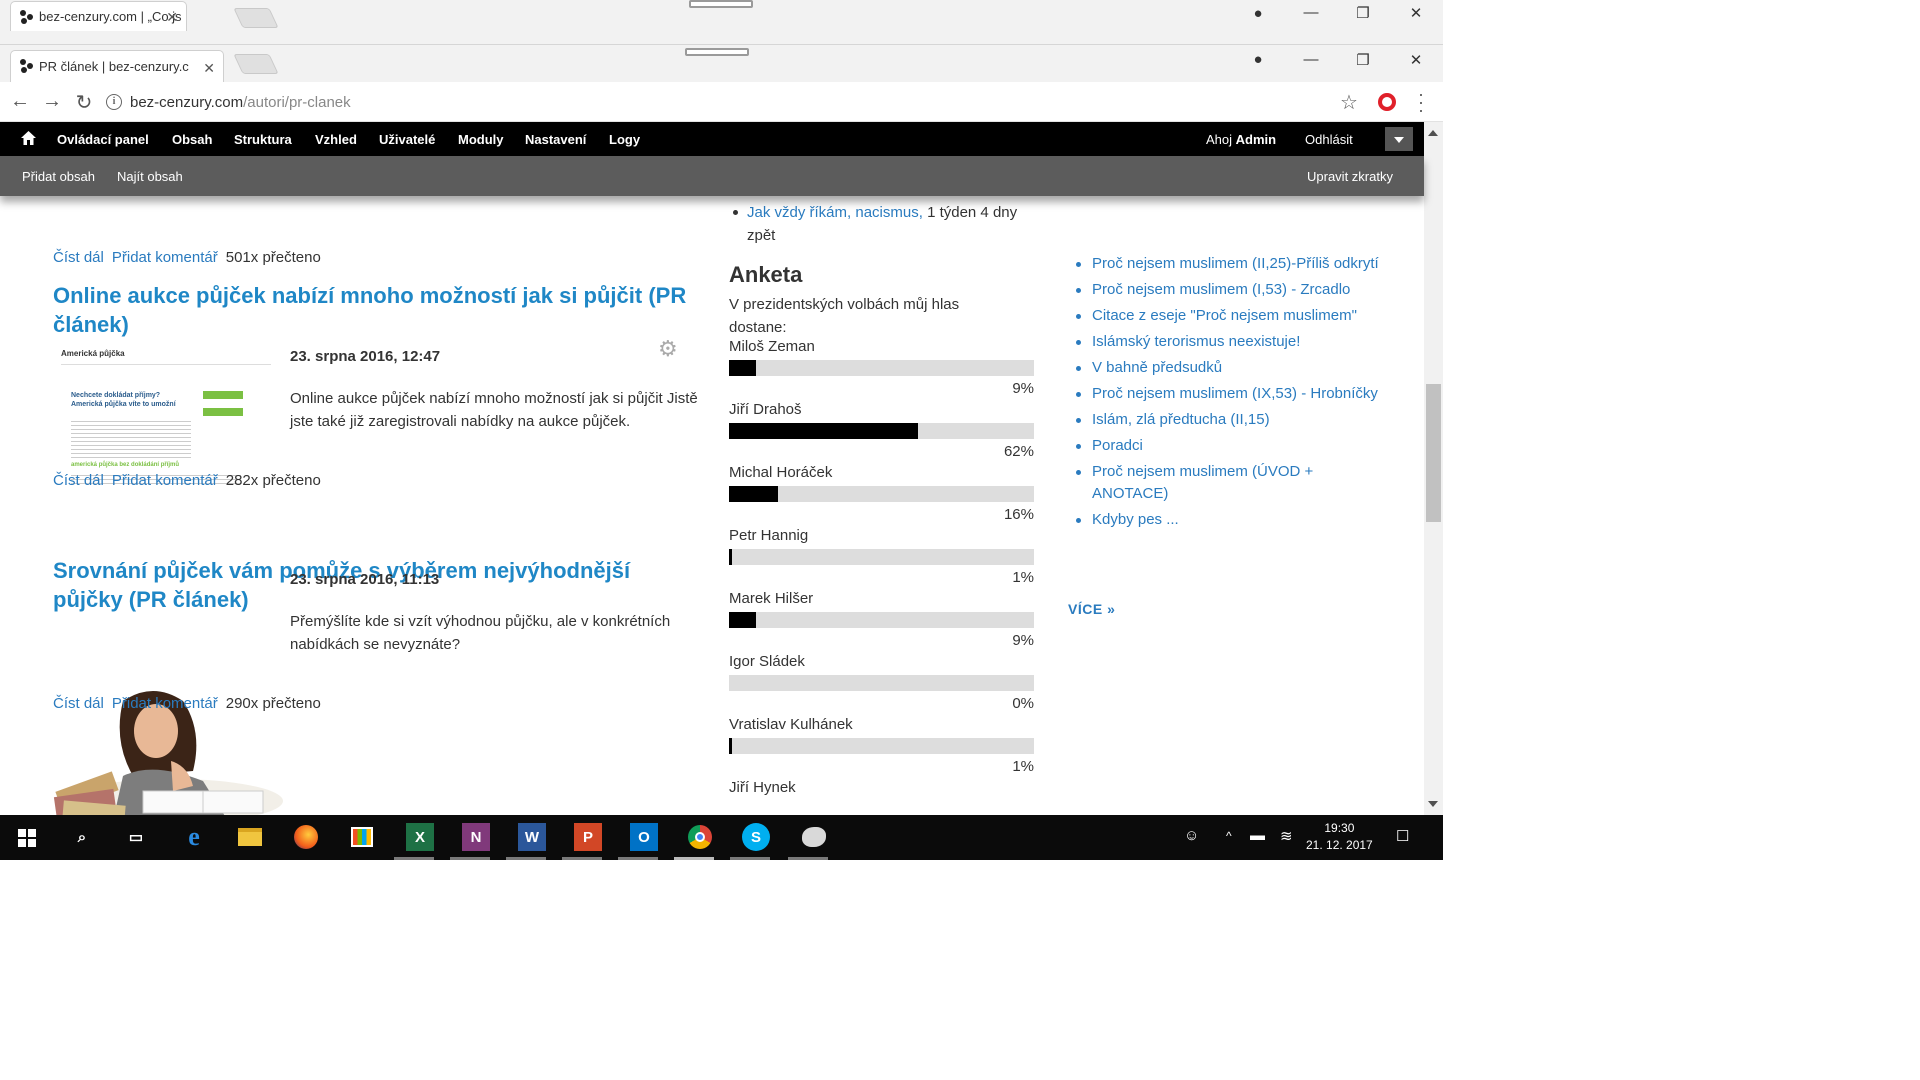 This screenshot has width=1920, height=1080. What do you see at coordinates (700, 837) in the screenshot?
I see `chrome-icon` at bounding box center [700, 837].